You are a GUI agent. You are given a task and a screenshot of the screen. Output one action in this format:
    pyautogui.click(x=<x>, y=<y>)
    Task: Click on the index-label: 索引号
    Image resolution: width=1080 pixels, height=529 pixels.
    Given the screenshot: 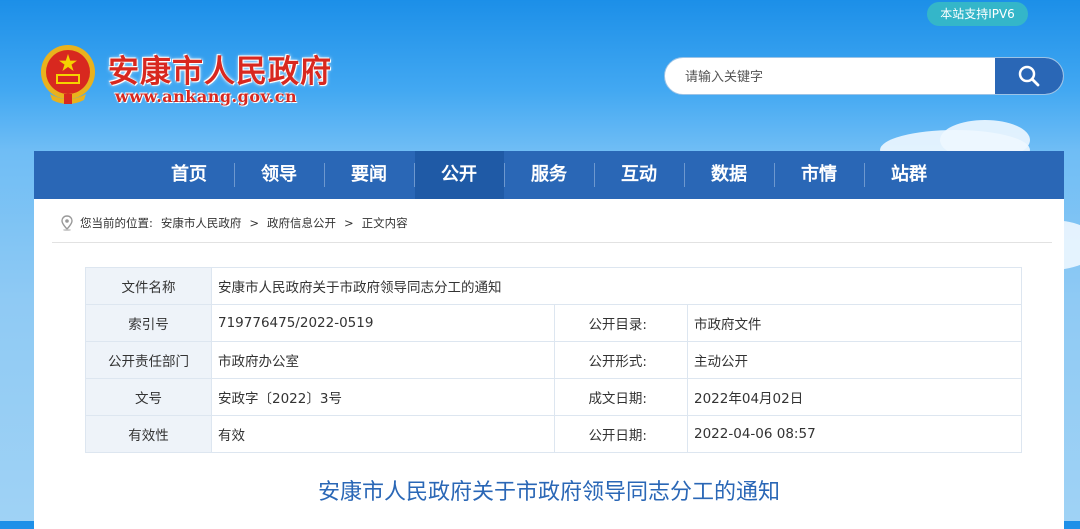 What is the action you would take?
    pyautogui.click(x=148, y=323)
    